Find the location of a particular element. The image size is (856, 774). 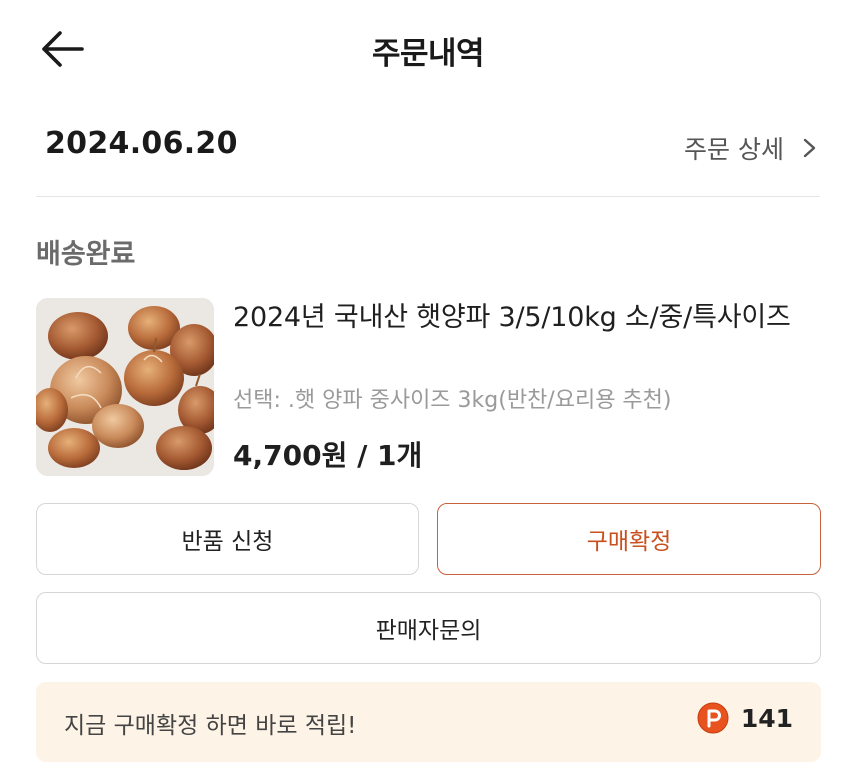

order-detail-link: 주문 상세 is located at coordinates (751, 148).